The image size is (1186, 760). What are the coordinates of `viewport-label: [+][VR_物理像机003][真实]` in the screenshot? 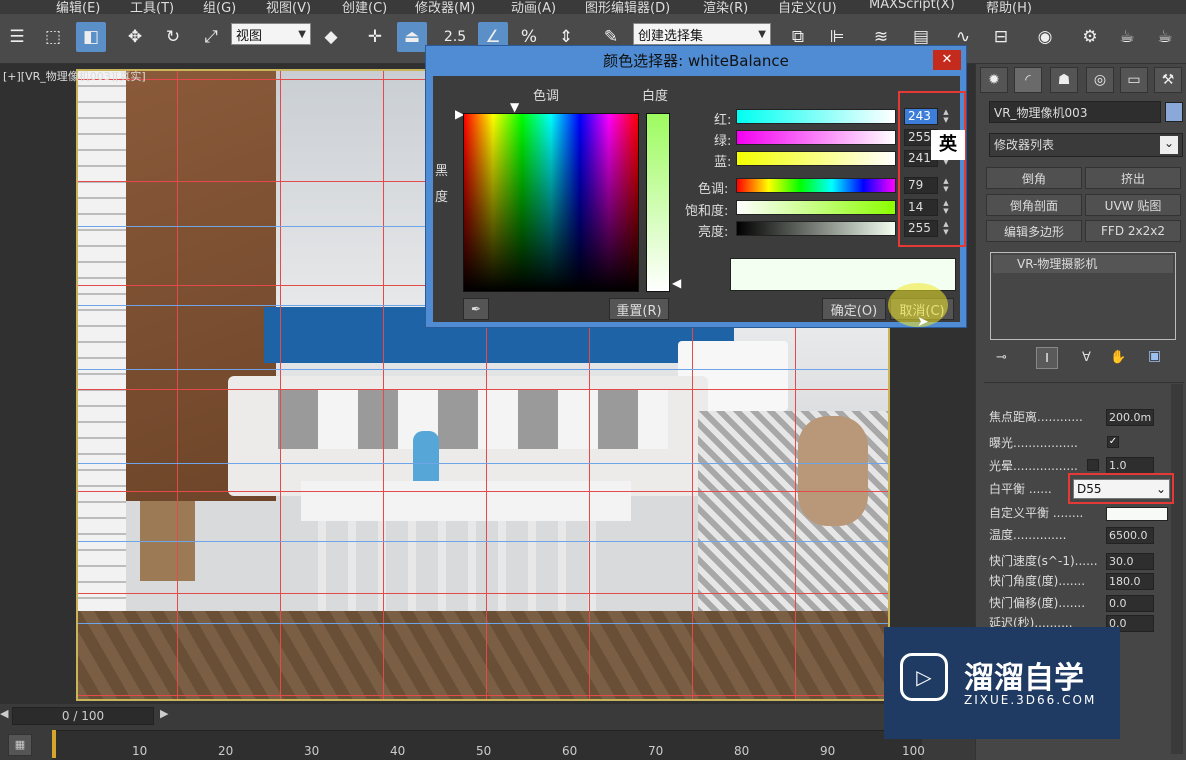 It's located at (74, 76).